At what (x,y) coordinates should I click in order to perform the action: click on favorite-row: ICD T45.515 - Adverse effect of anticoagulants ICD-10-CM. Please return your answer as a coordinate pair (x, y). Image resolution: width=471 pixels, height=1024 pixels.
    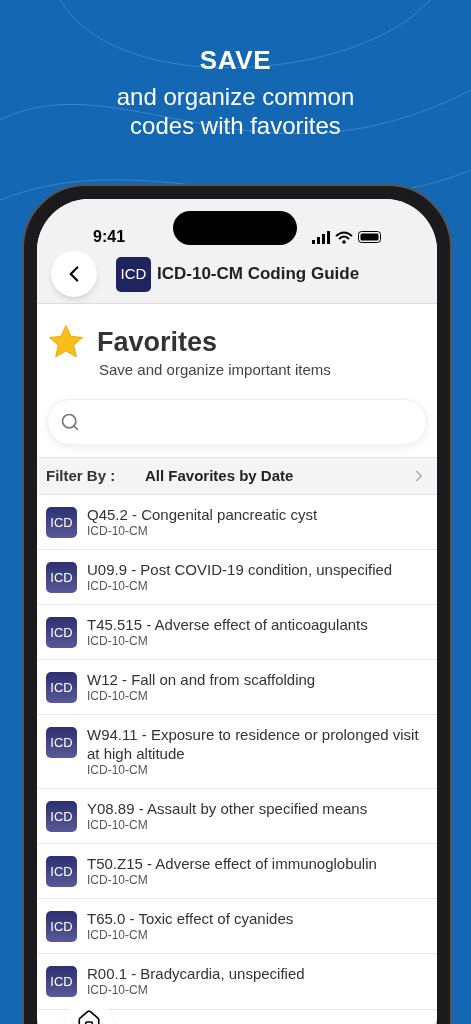
    Looking at the image, I should click on (237, 632).